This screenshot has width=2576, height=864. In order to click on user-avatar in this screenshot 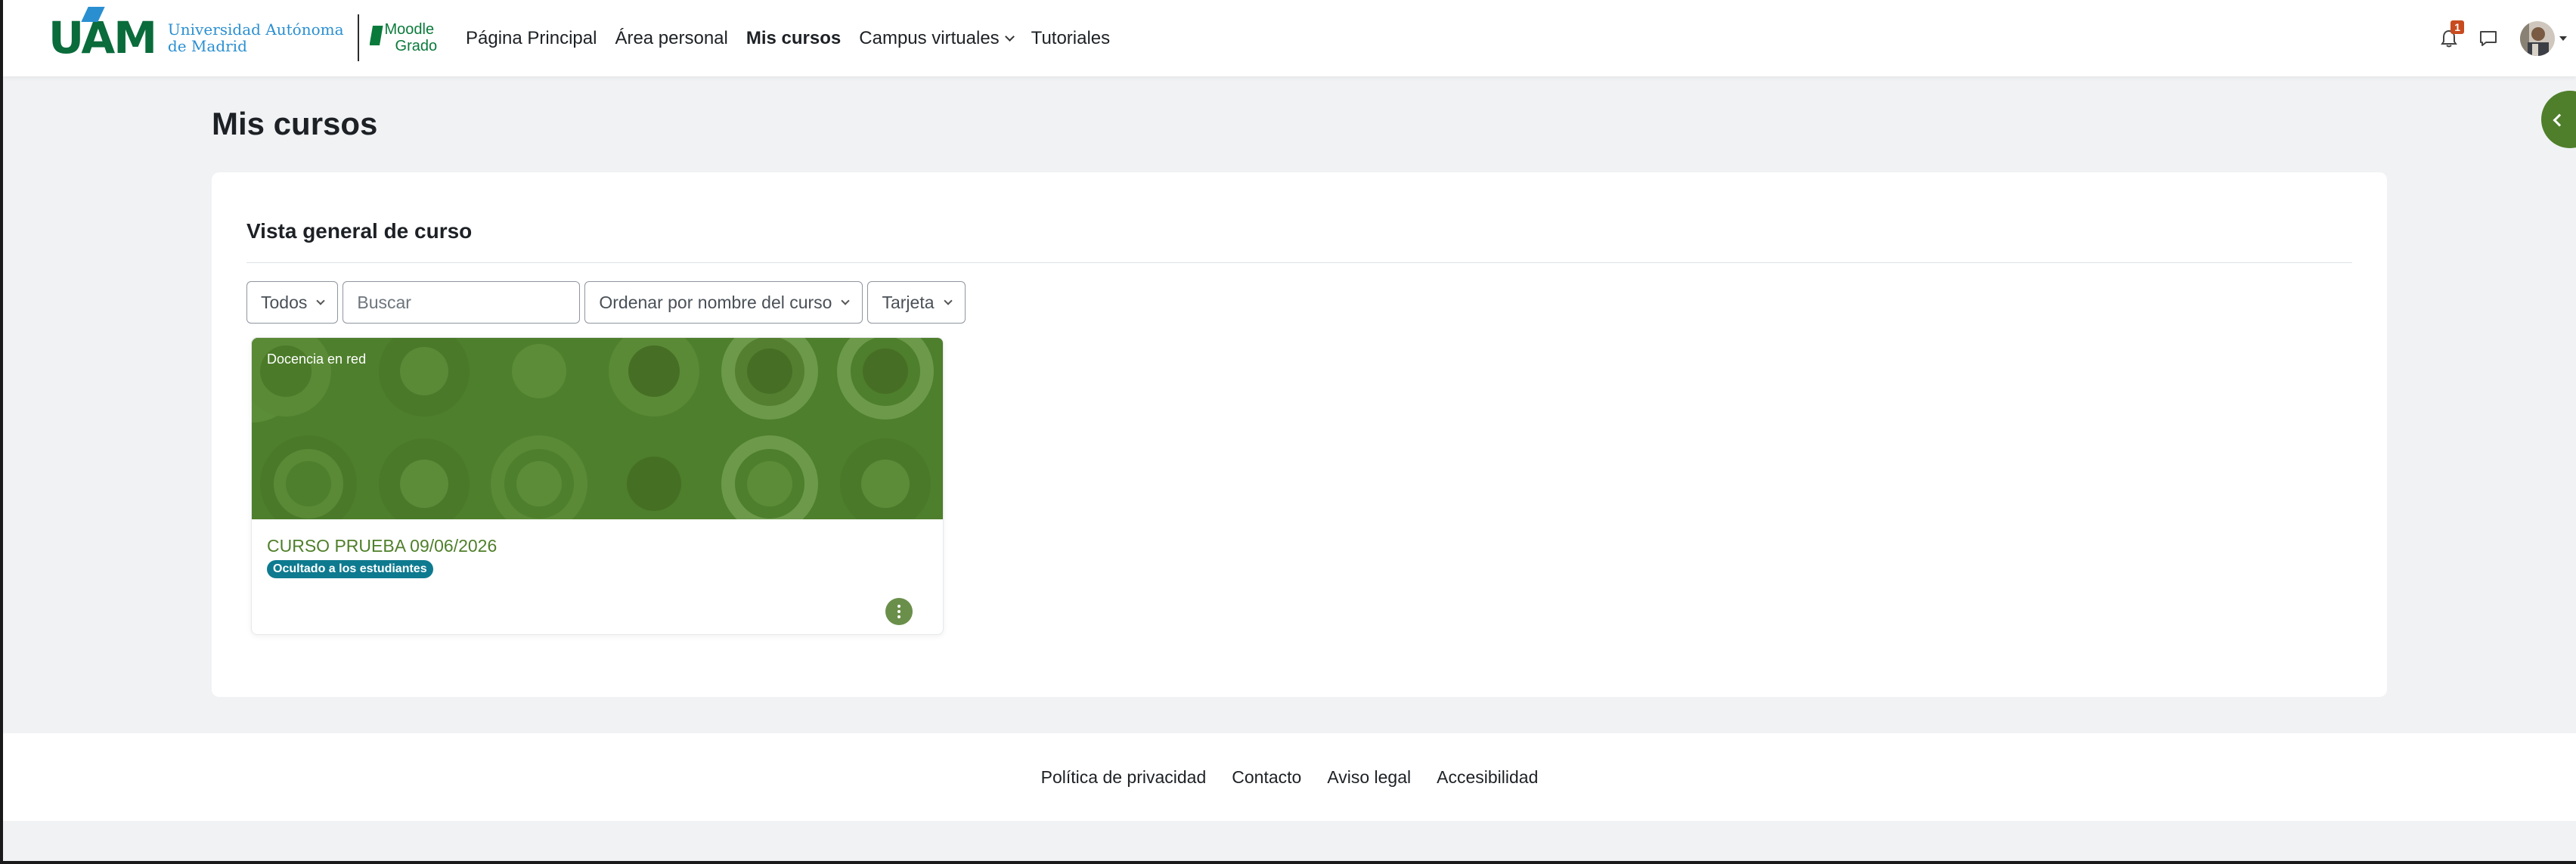, I will do `click(2537, 38)`.